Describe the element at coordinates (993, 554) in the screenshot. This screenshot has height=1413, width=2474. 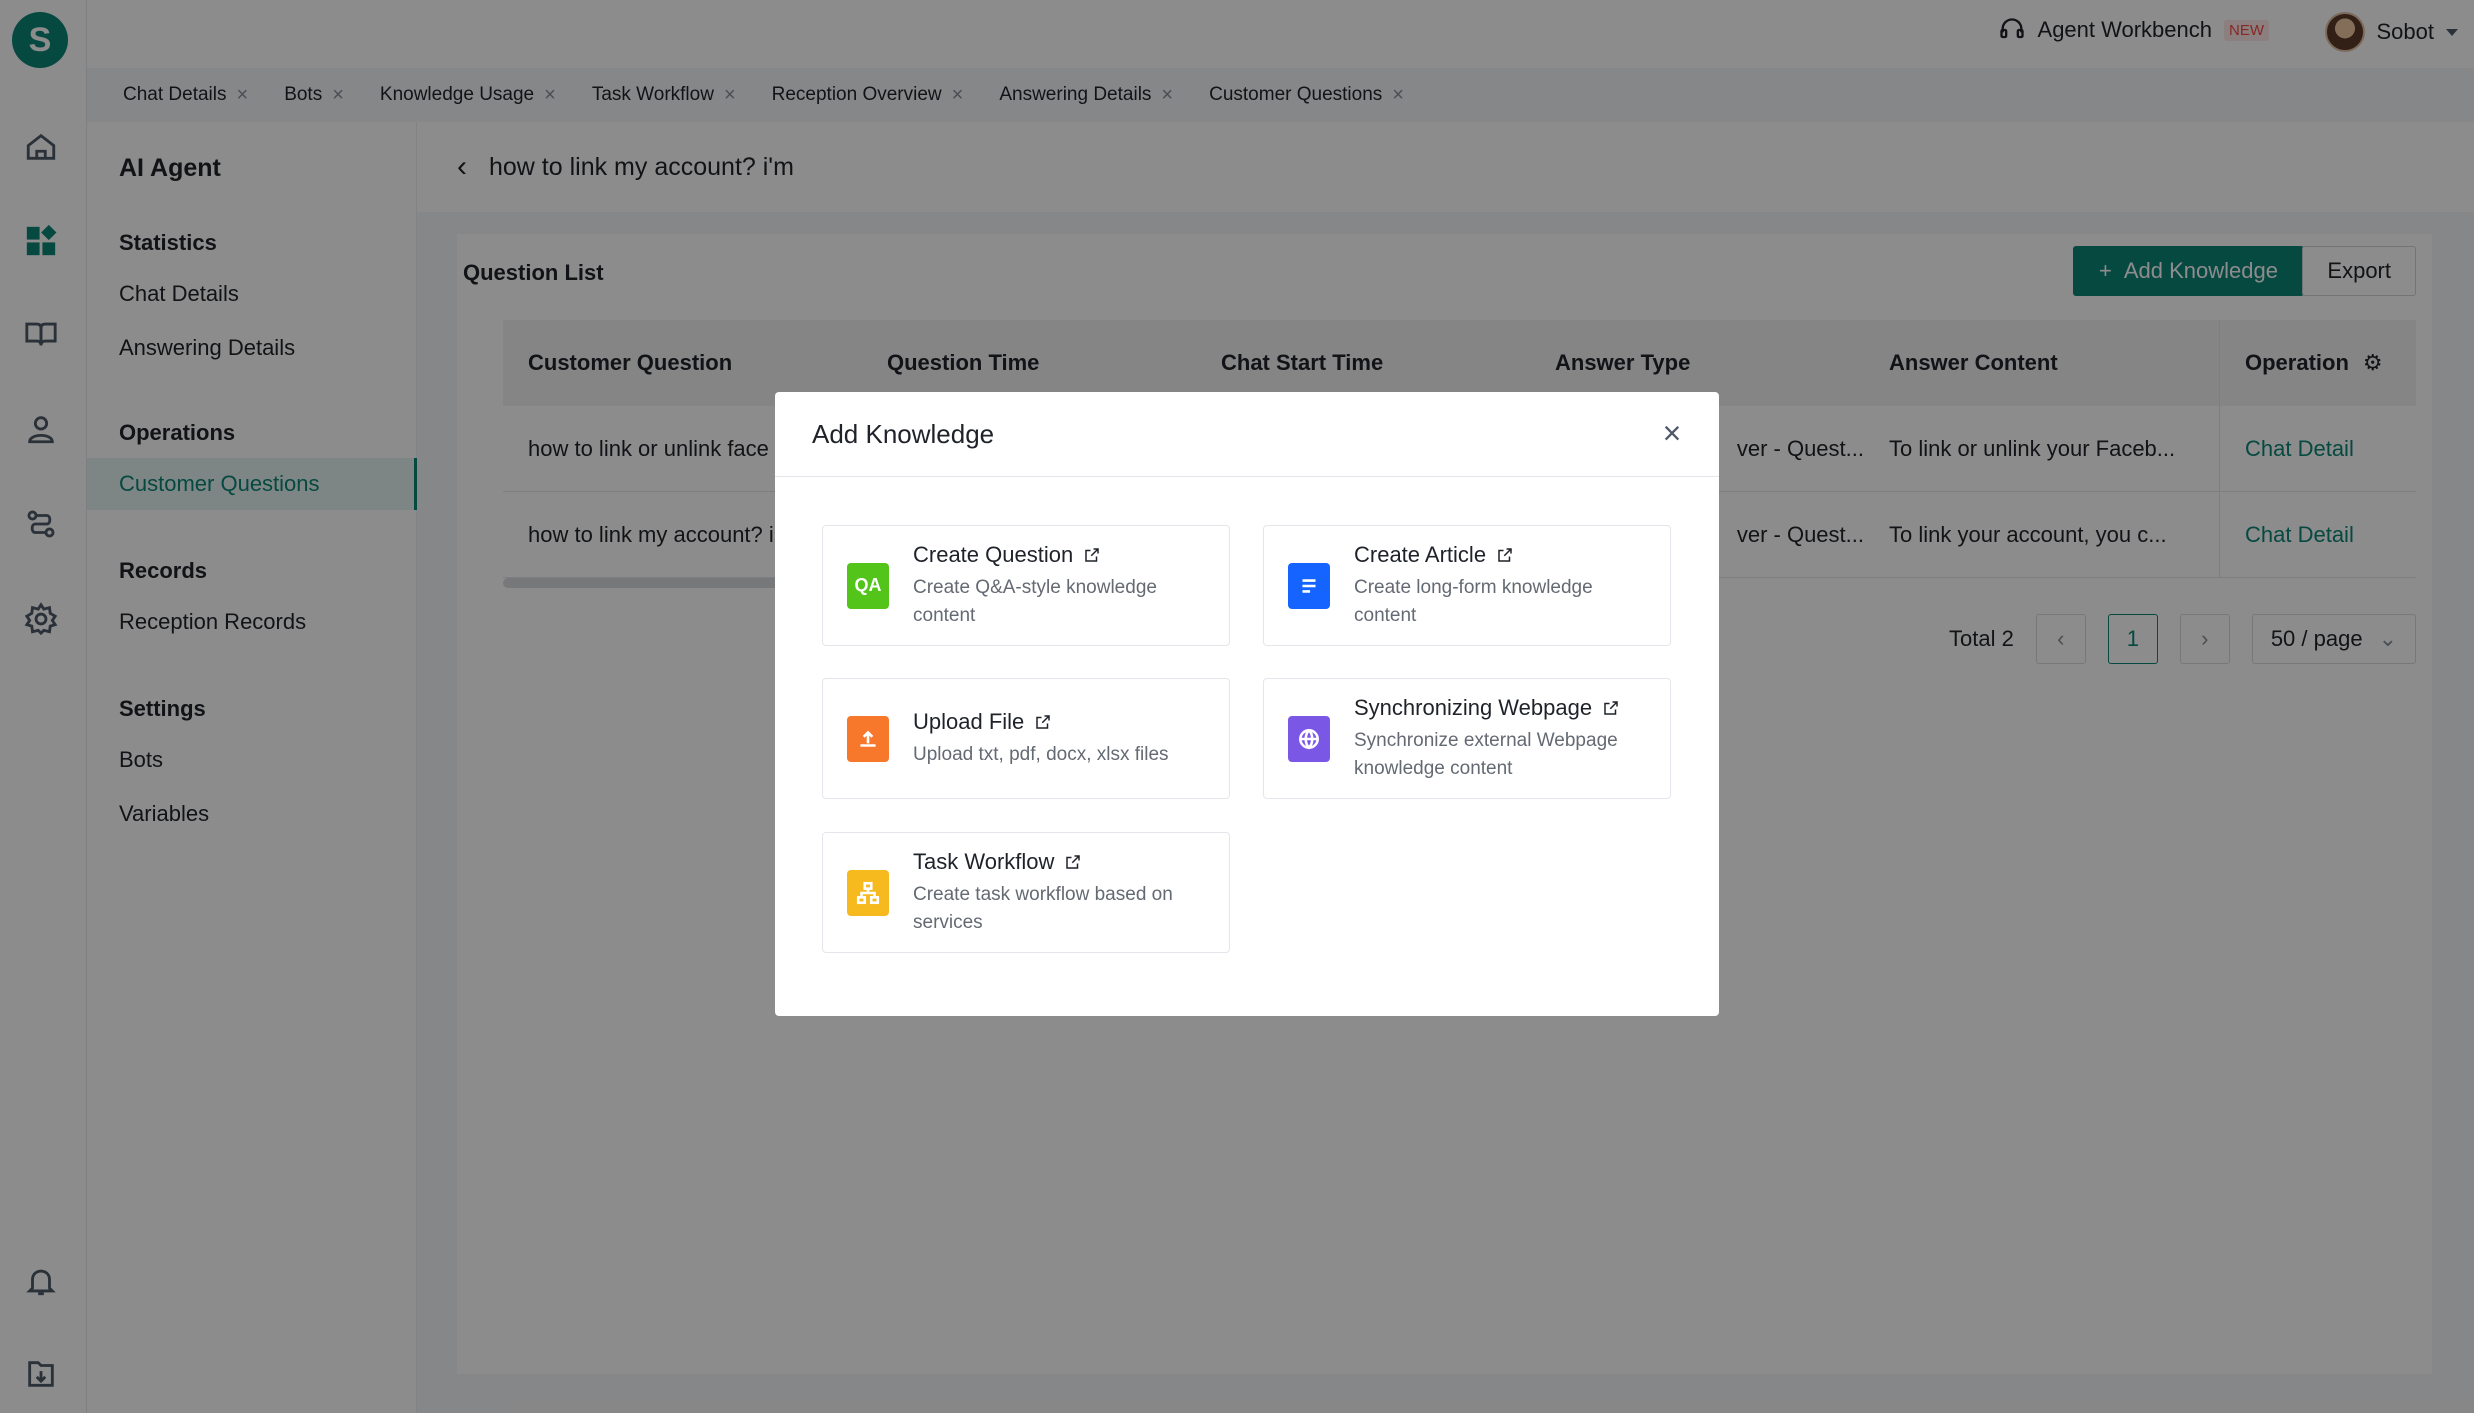
I see `option-title: Create Question` at that location.